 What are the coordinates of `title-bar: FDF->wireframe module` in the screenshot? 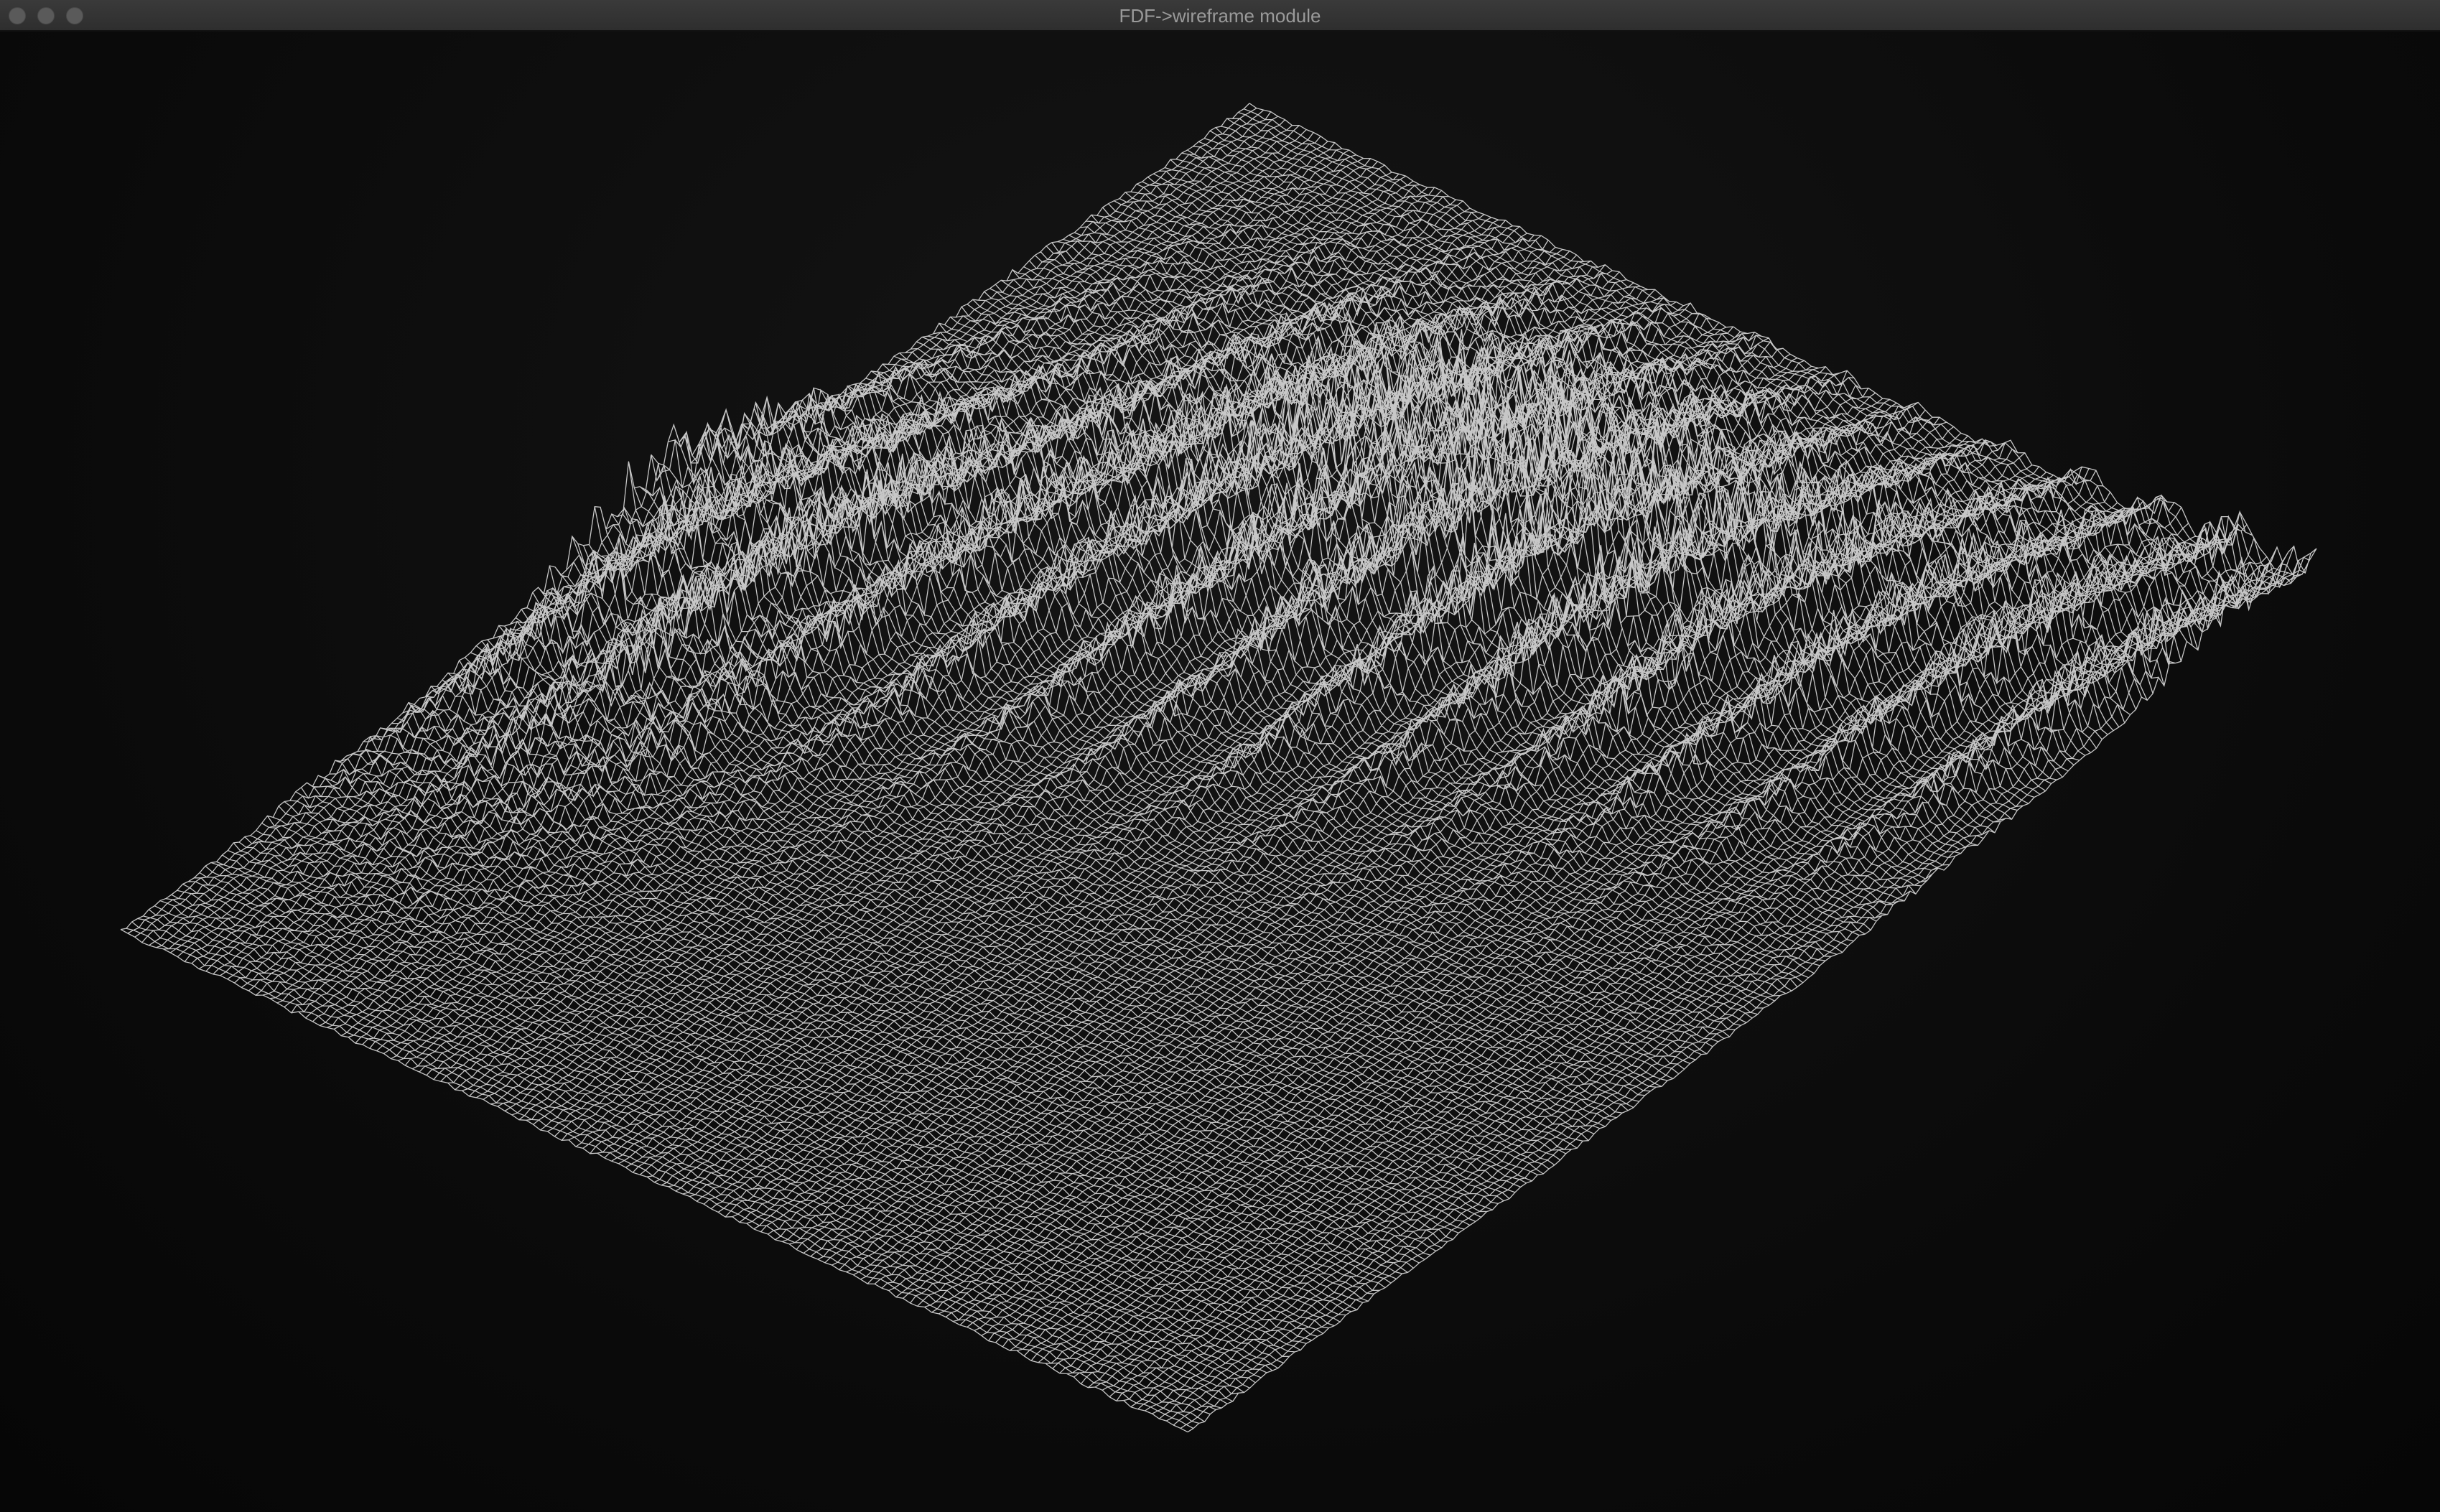 It's located at (1220, 16).